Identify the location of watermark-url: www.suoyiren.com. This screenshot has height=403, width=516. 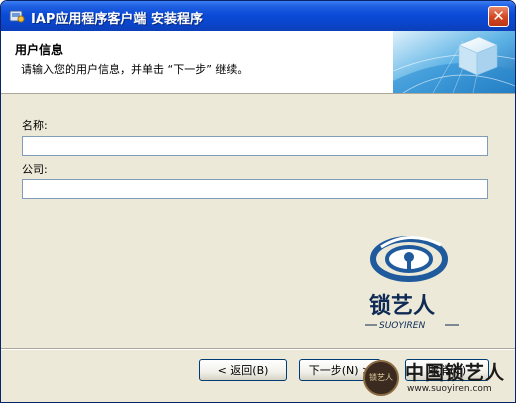
(449, 389).